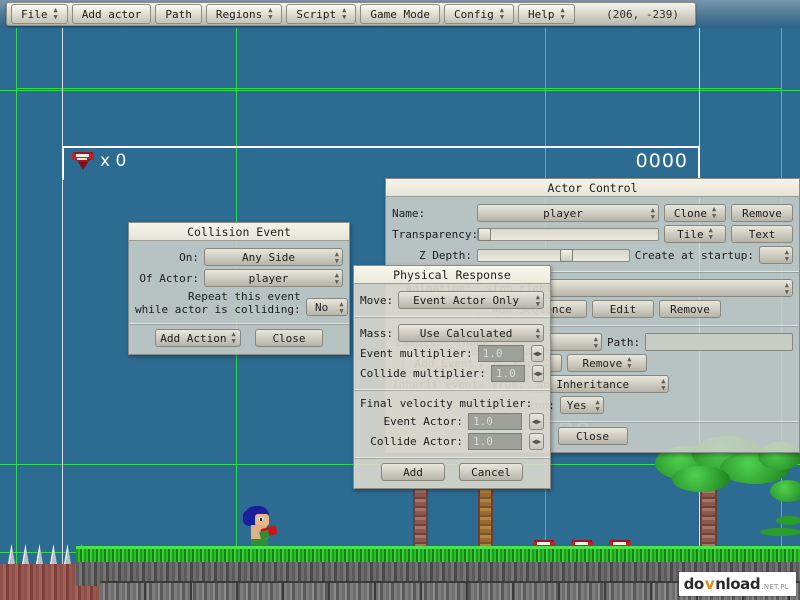  I want to click on actor-name-row: Name: player ▲ ▼ Clone ▲ ▼ Remove, so click(592, 213).